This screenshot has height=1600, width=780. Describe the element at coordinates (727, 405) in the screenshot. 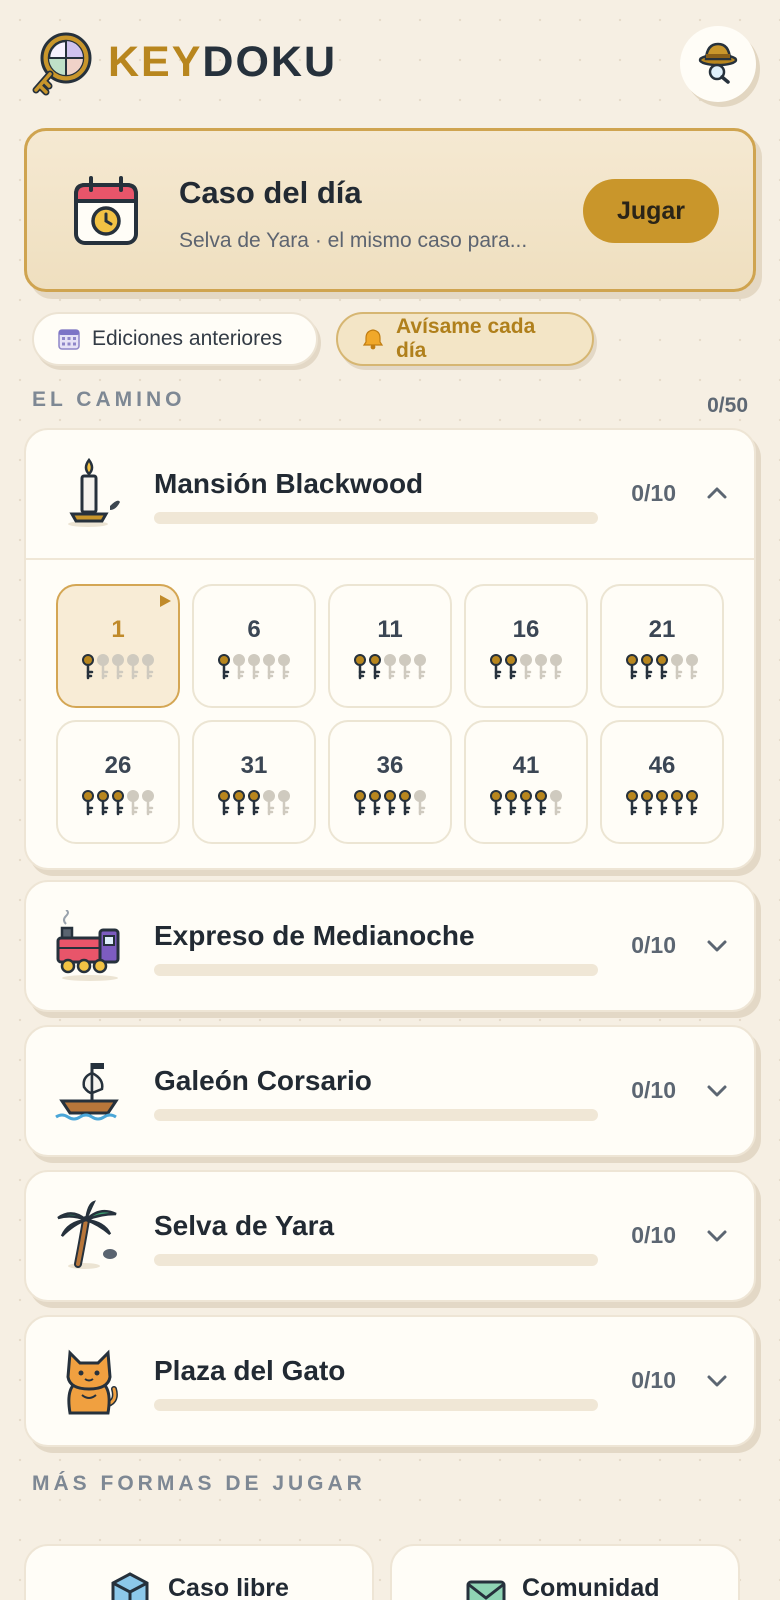

I see `path-progress-count: 0/50` at that location.